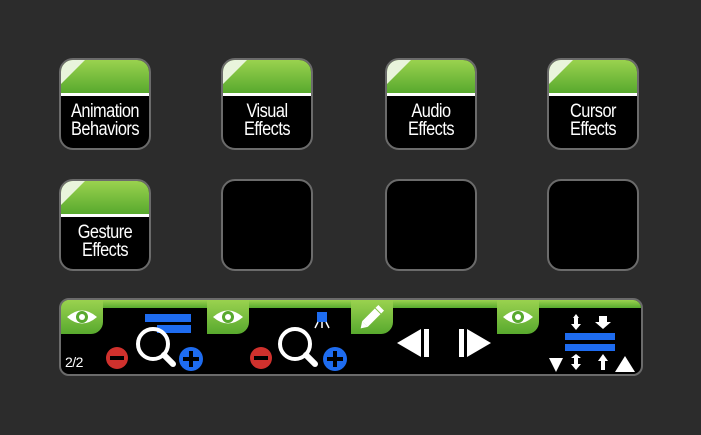 The height and width of the screenshot is (435, 701). What do you see at coordinates (168, 318) in the screenshot?
I see `range-bar-icon` at bounding box center [168, 318].